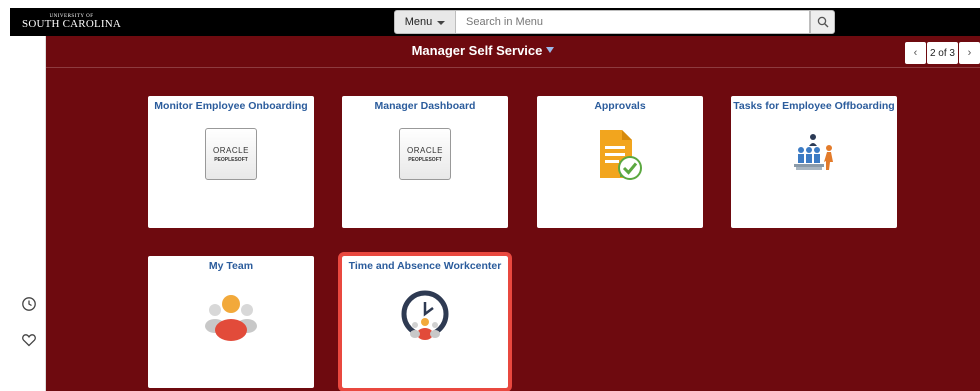 This screenshot has height=391, width=980. Describe the element at coordinates (425, 266) in the screenshot. I see `tile-title: Time and Absence Workcenter` at that location.